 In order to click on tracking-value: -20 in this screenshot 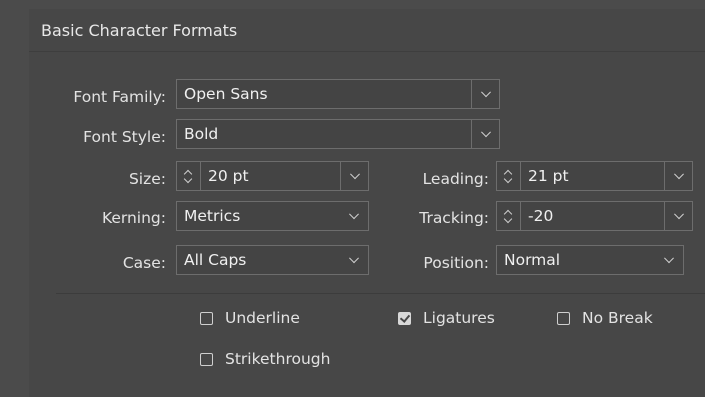, I will do `click(541, 216)`.